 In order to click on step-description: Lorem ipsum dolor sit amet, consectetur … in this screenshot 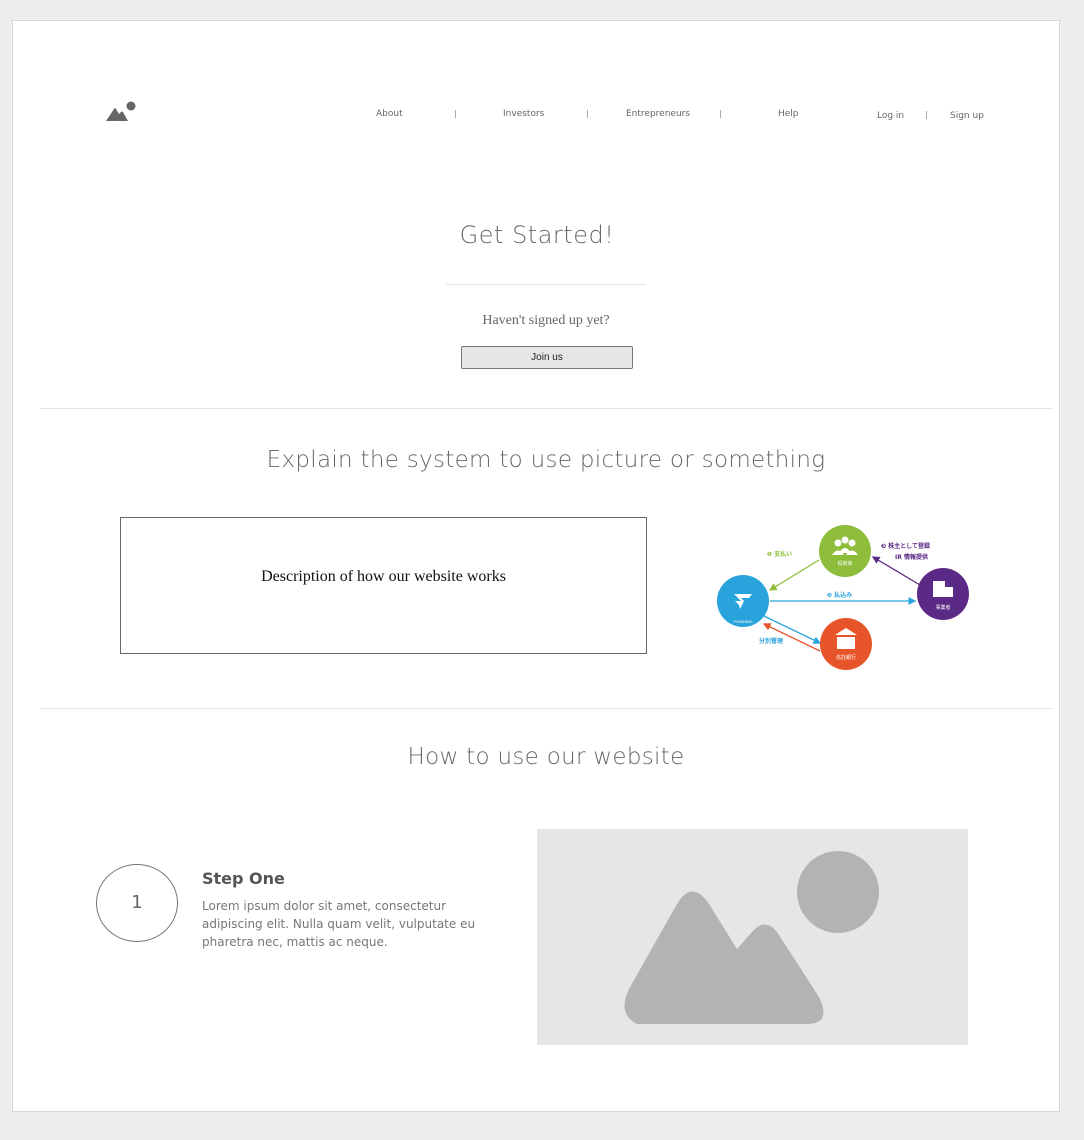, I will do `click(339, 924)`.